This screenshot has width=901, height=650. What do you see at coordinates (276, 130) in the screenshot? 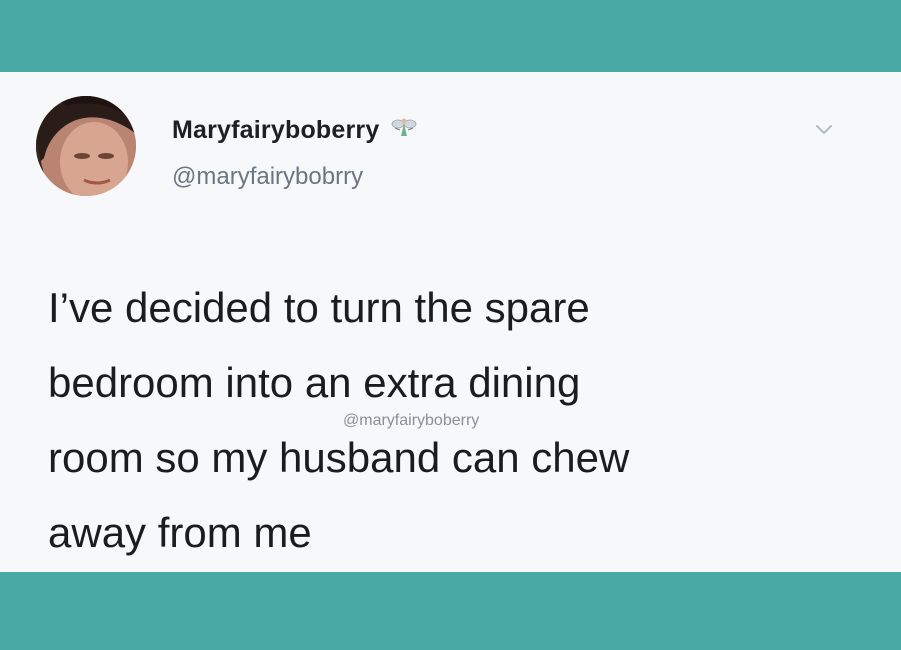
I see `display-name-text: Maryfairyboberry` at bounding box center [276, 130].